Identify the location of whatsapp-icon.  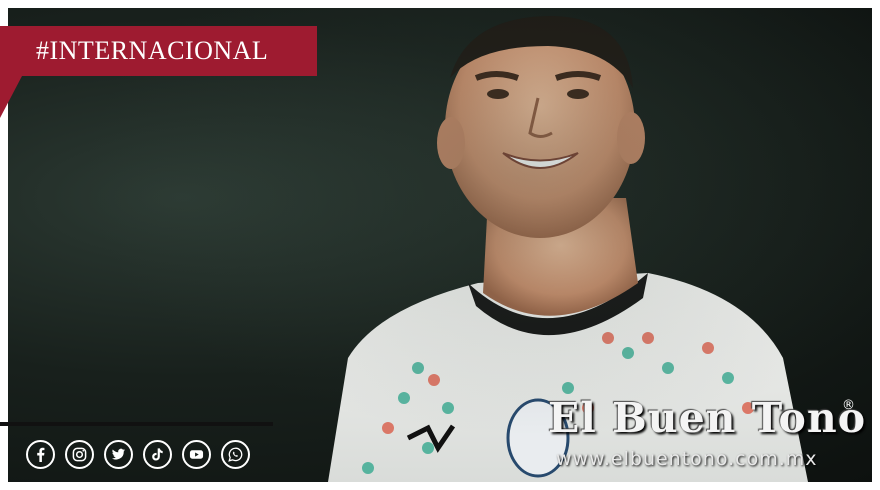
(235, 454).